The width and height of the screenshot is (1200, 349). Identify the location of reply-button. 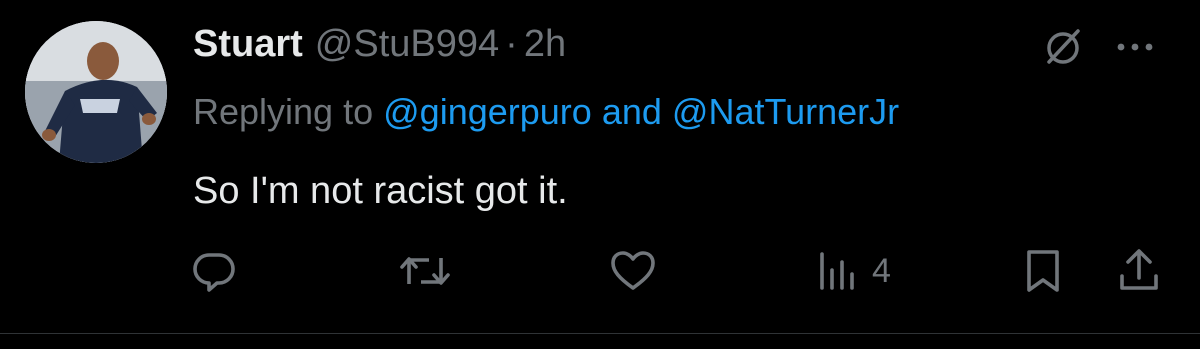
(214, 271).